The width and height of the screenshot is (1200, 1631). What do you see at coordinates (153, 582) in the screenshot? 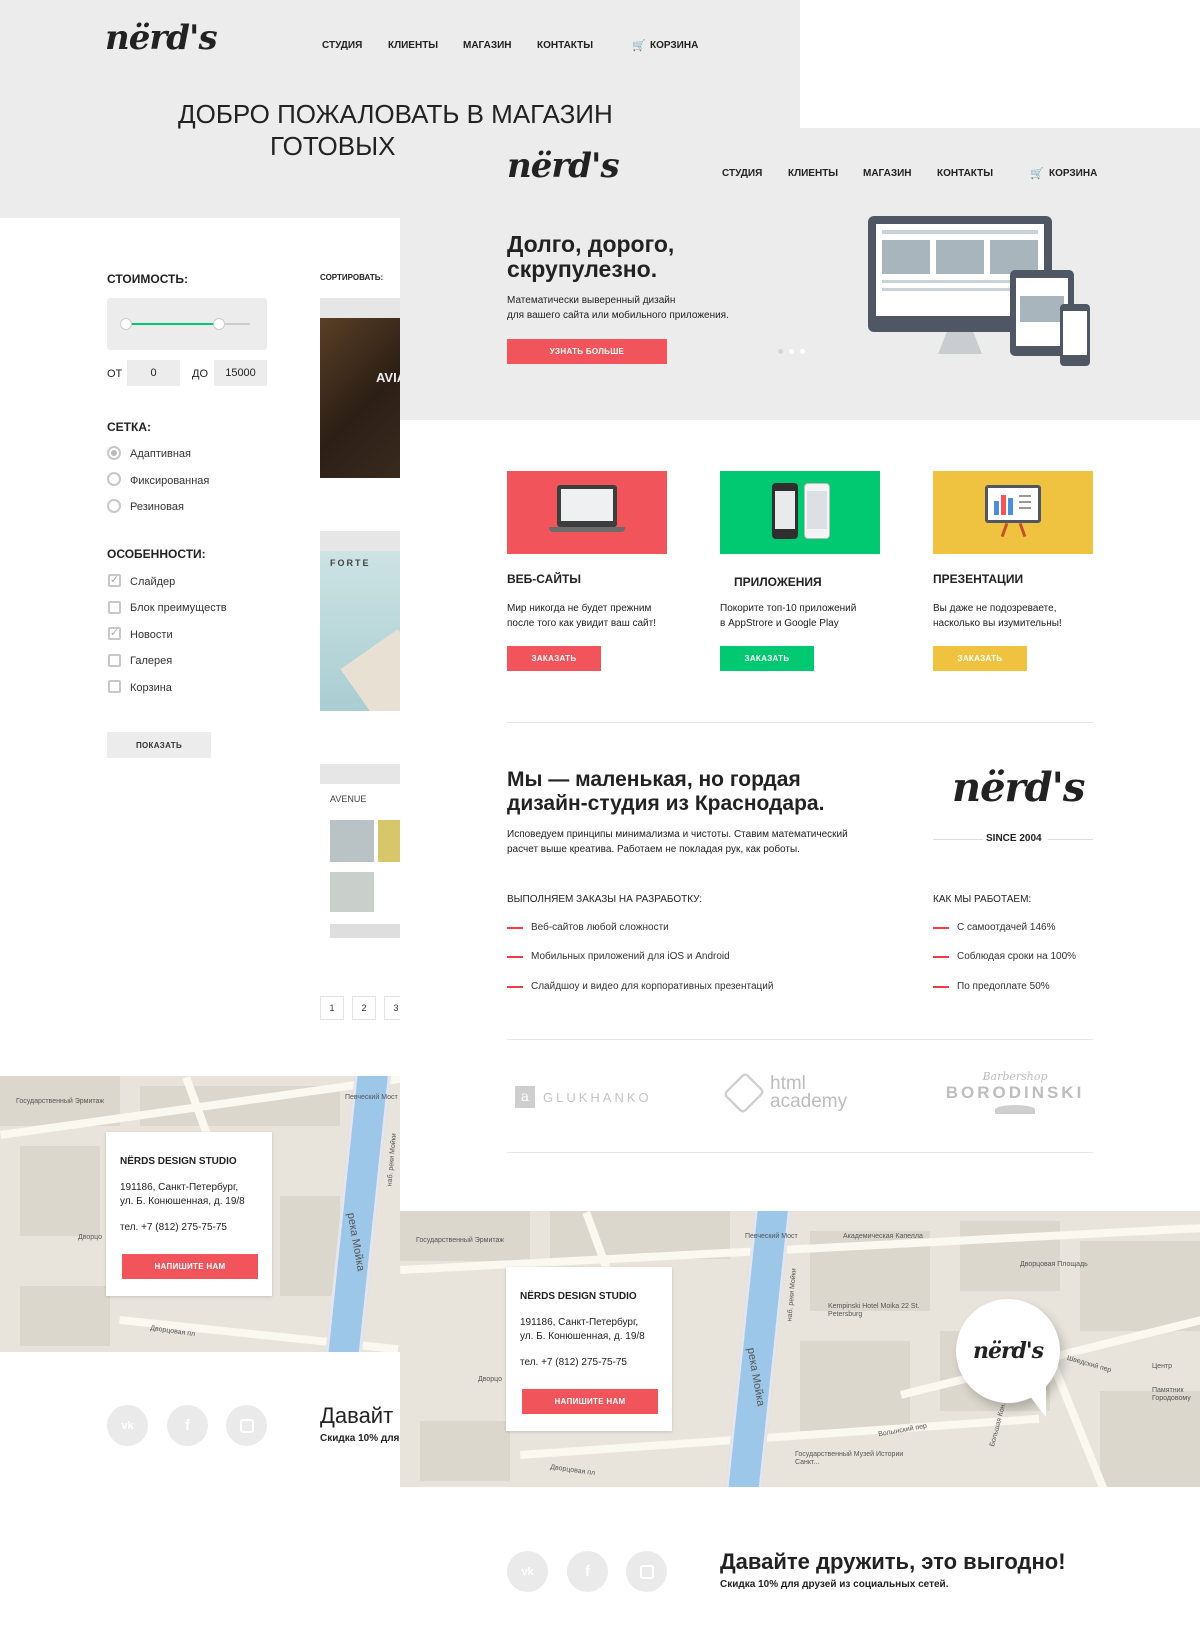
I see `checkbox-label: Слайдер` at bounding box center [153, 582].